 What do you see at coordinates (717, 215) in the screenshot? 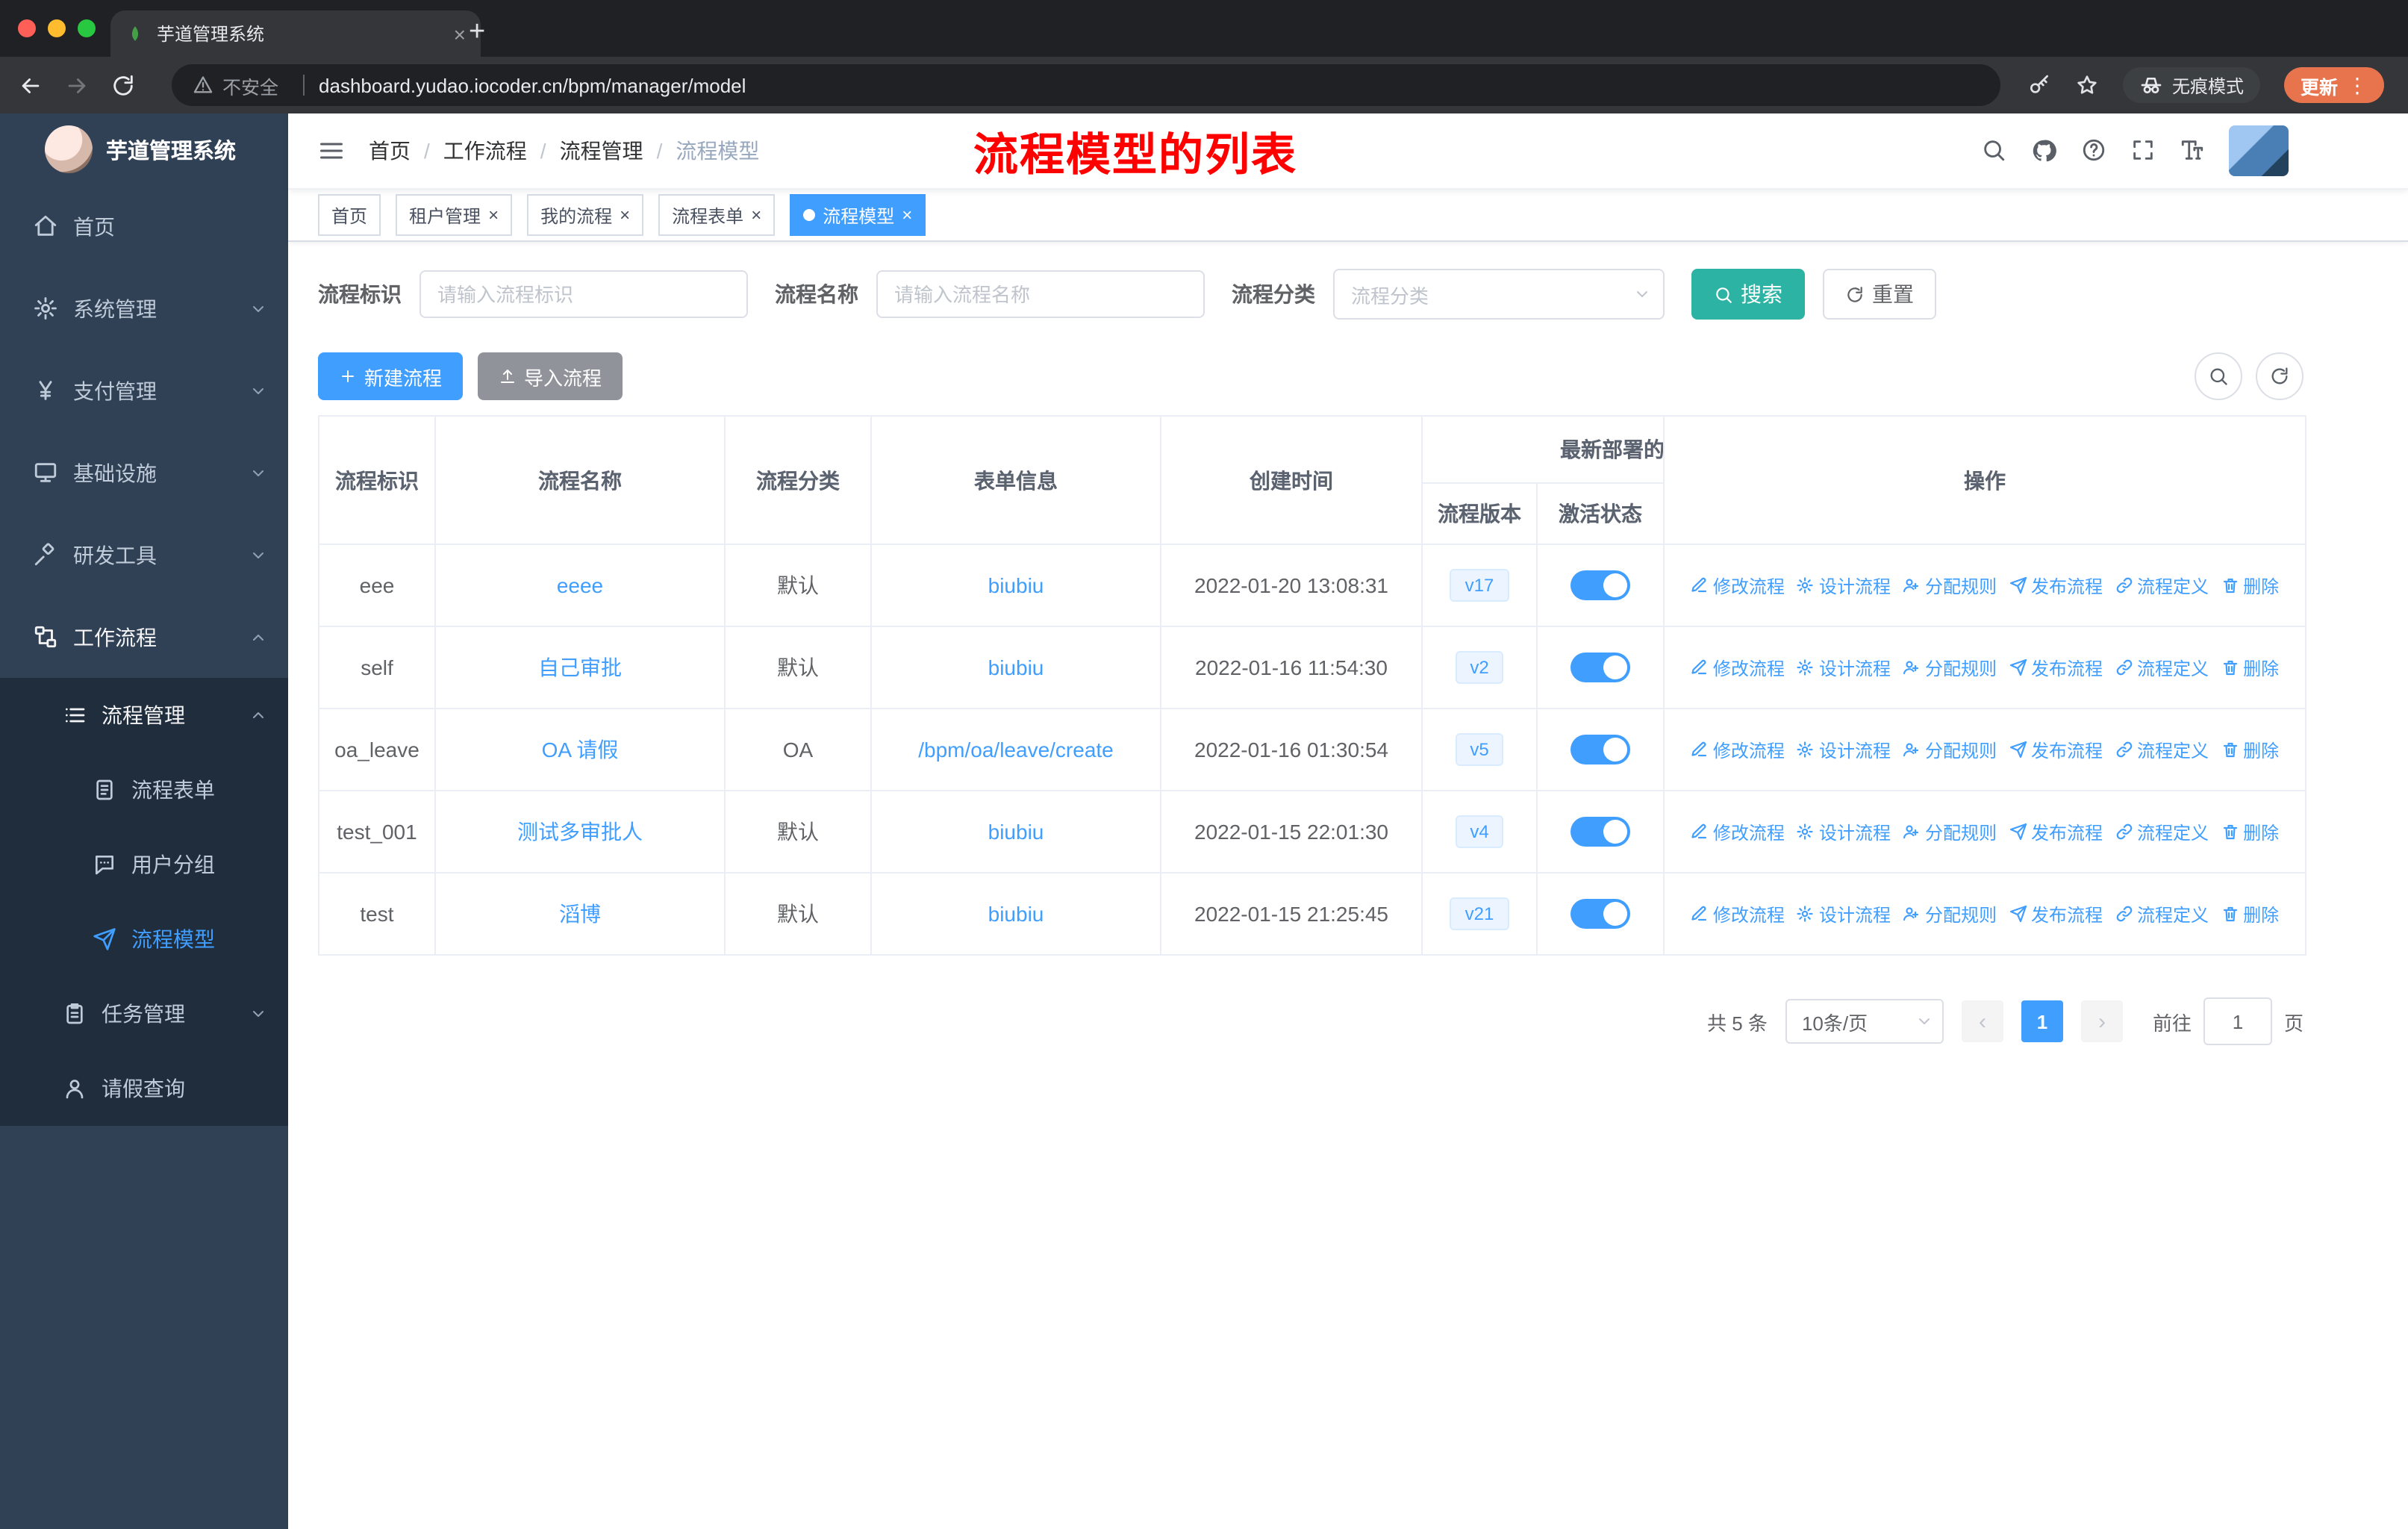
I see `tab-process-form: 流程表单 ×` at bounding box center [717, 215].